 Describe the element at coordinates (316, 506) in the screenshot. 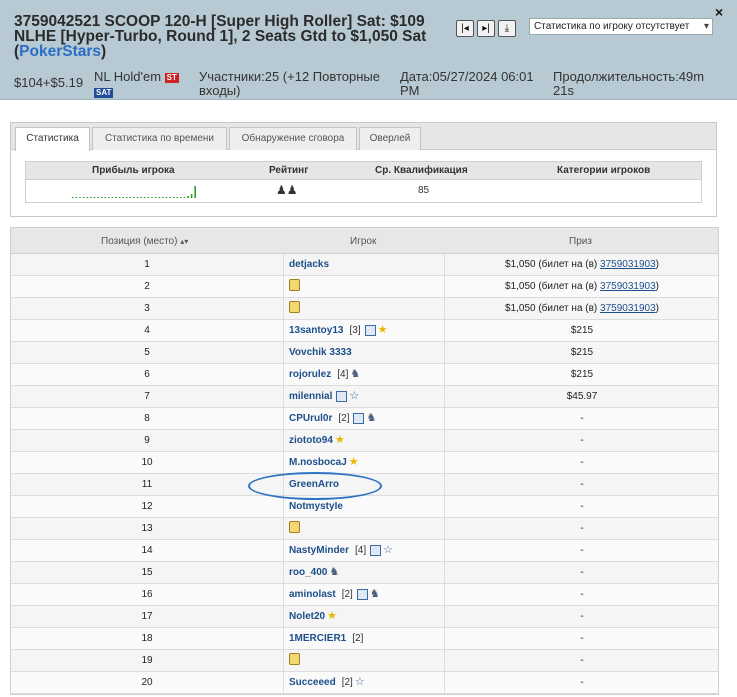

I see `player-name-link: NotmystyIe` at that location.